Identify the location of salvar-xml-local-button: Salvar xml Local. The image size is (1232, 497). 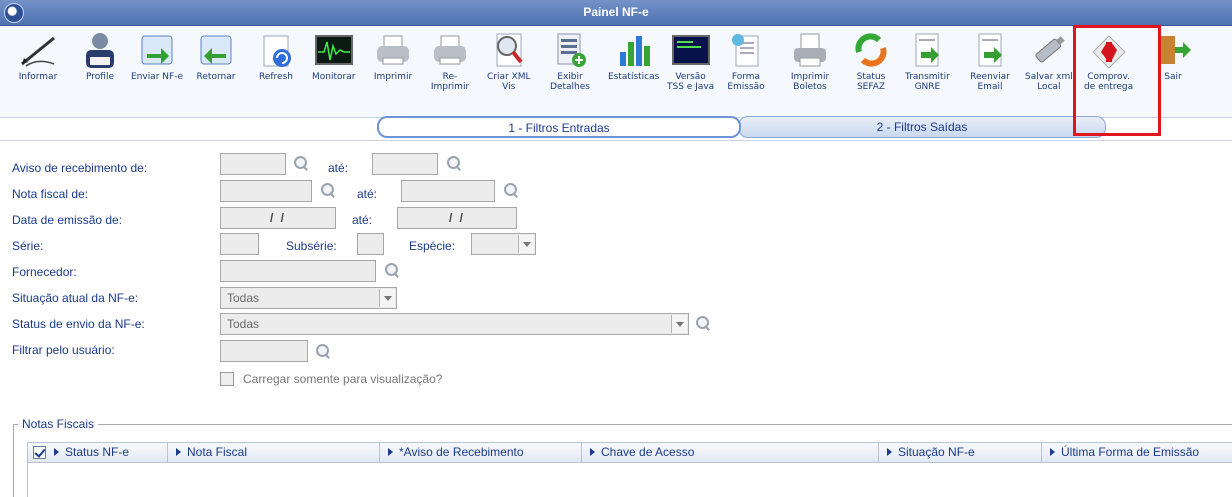
(1049, 61).